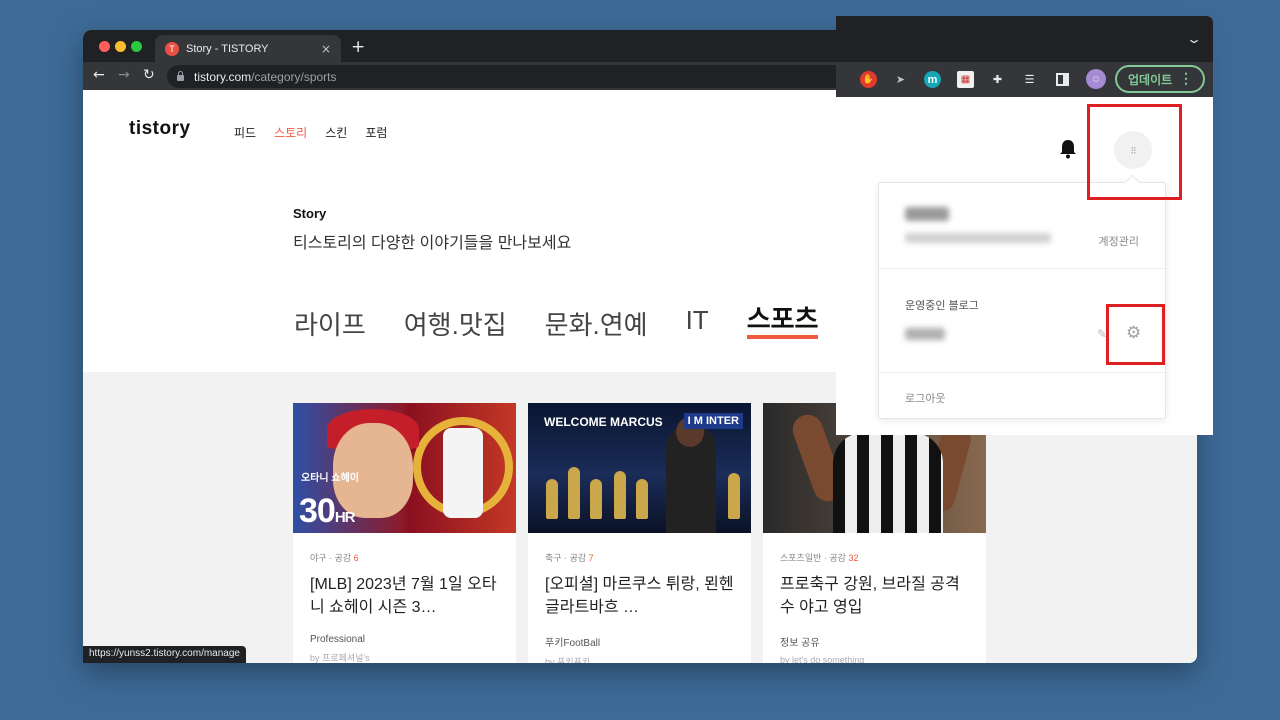  What do you see at coordinates (925, 334) in the screenshot?
I see `blog-name-blurred` at bounding box center [925, 334].